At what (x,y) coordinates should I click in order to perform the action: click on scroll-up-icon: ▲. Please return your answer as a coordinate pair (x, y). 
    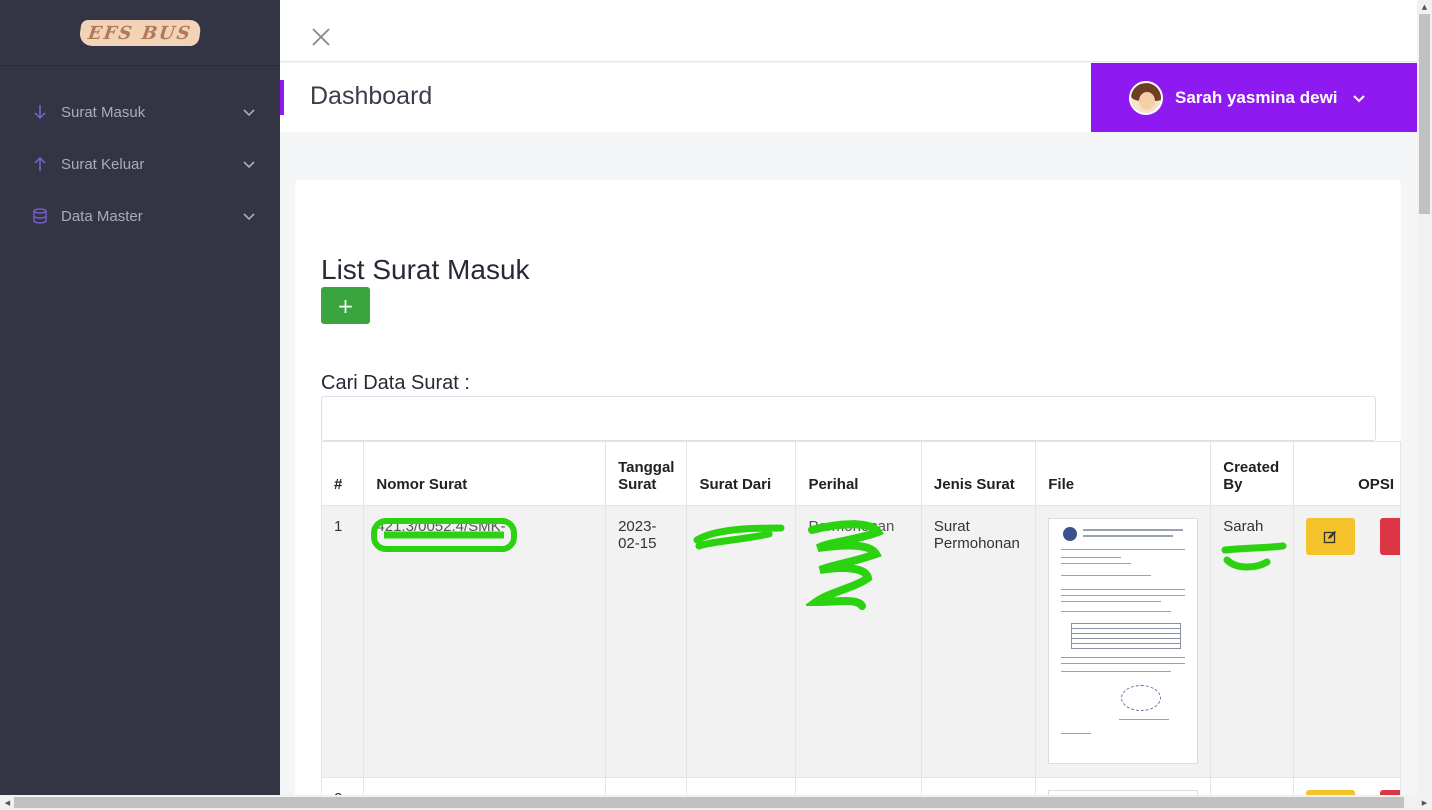
    Looking at the image, I should click on (1424, 7).